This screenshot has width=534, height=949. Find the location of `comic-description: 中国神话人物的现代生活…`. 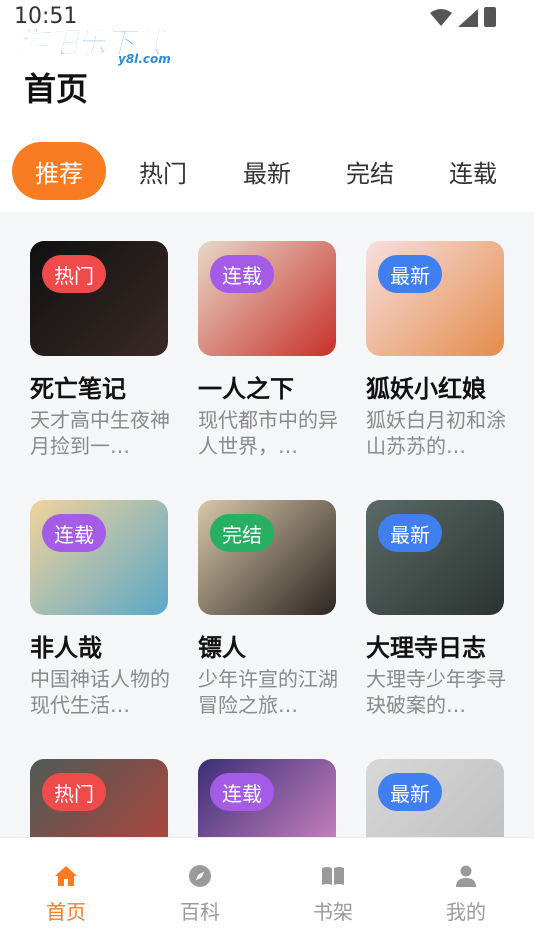

comic-description: 中国神话人物的现代生活… is located at coordinates (100, 692).